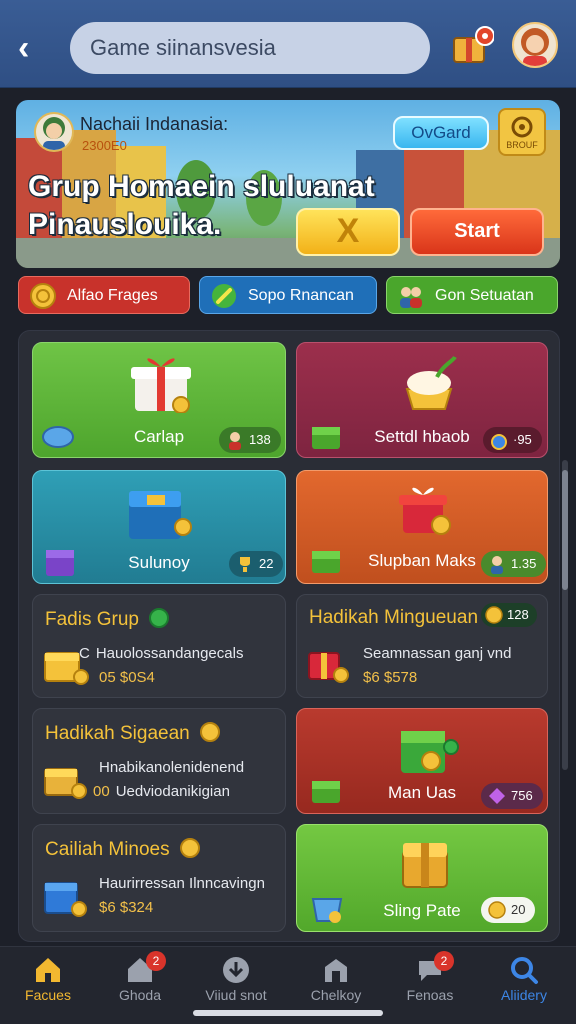 This screenshot has height=1024, width=576. I want to click on trophy-icon, so click(245, 564).